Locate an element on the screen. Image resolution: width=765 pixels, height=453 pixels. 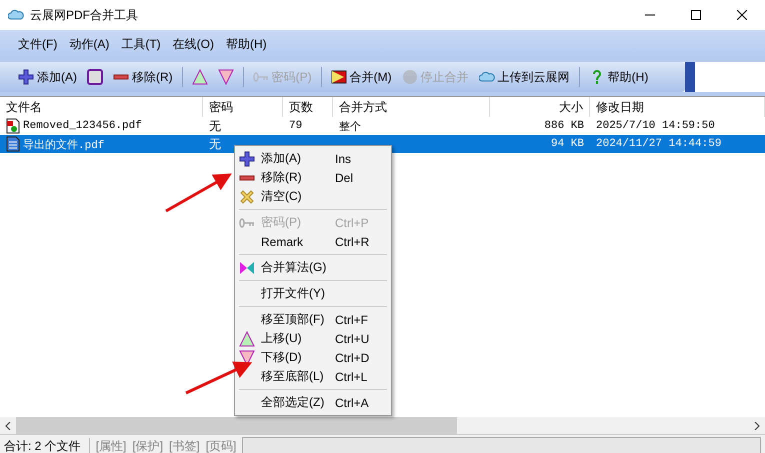
window-title: 云展网PDF合并工具 is located at coordinates (84, 15).